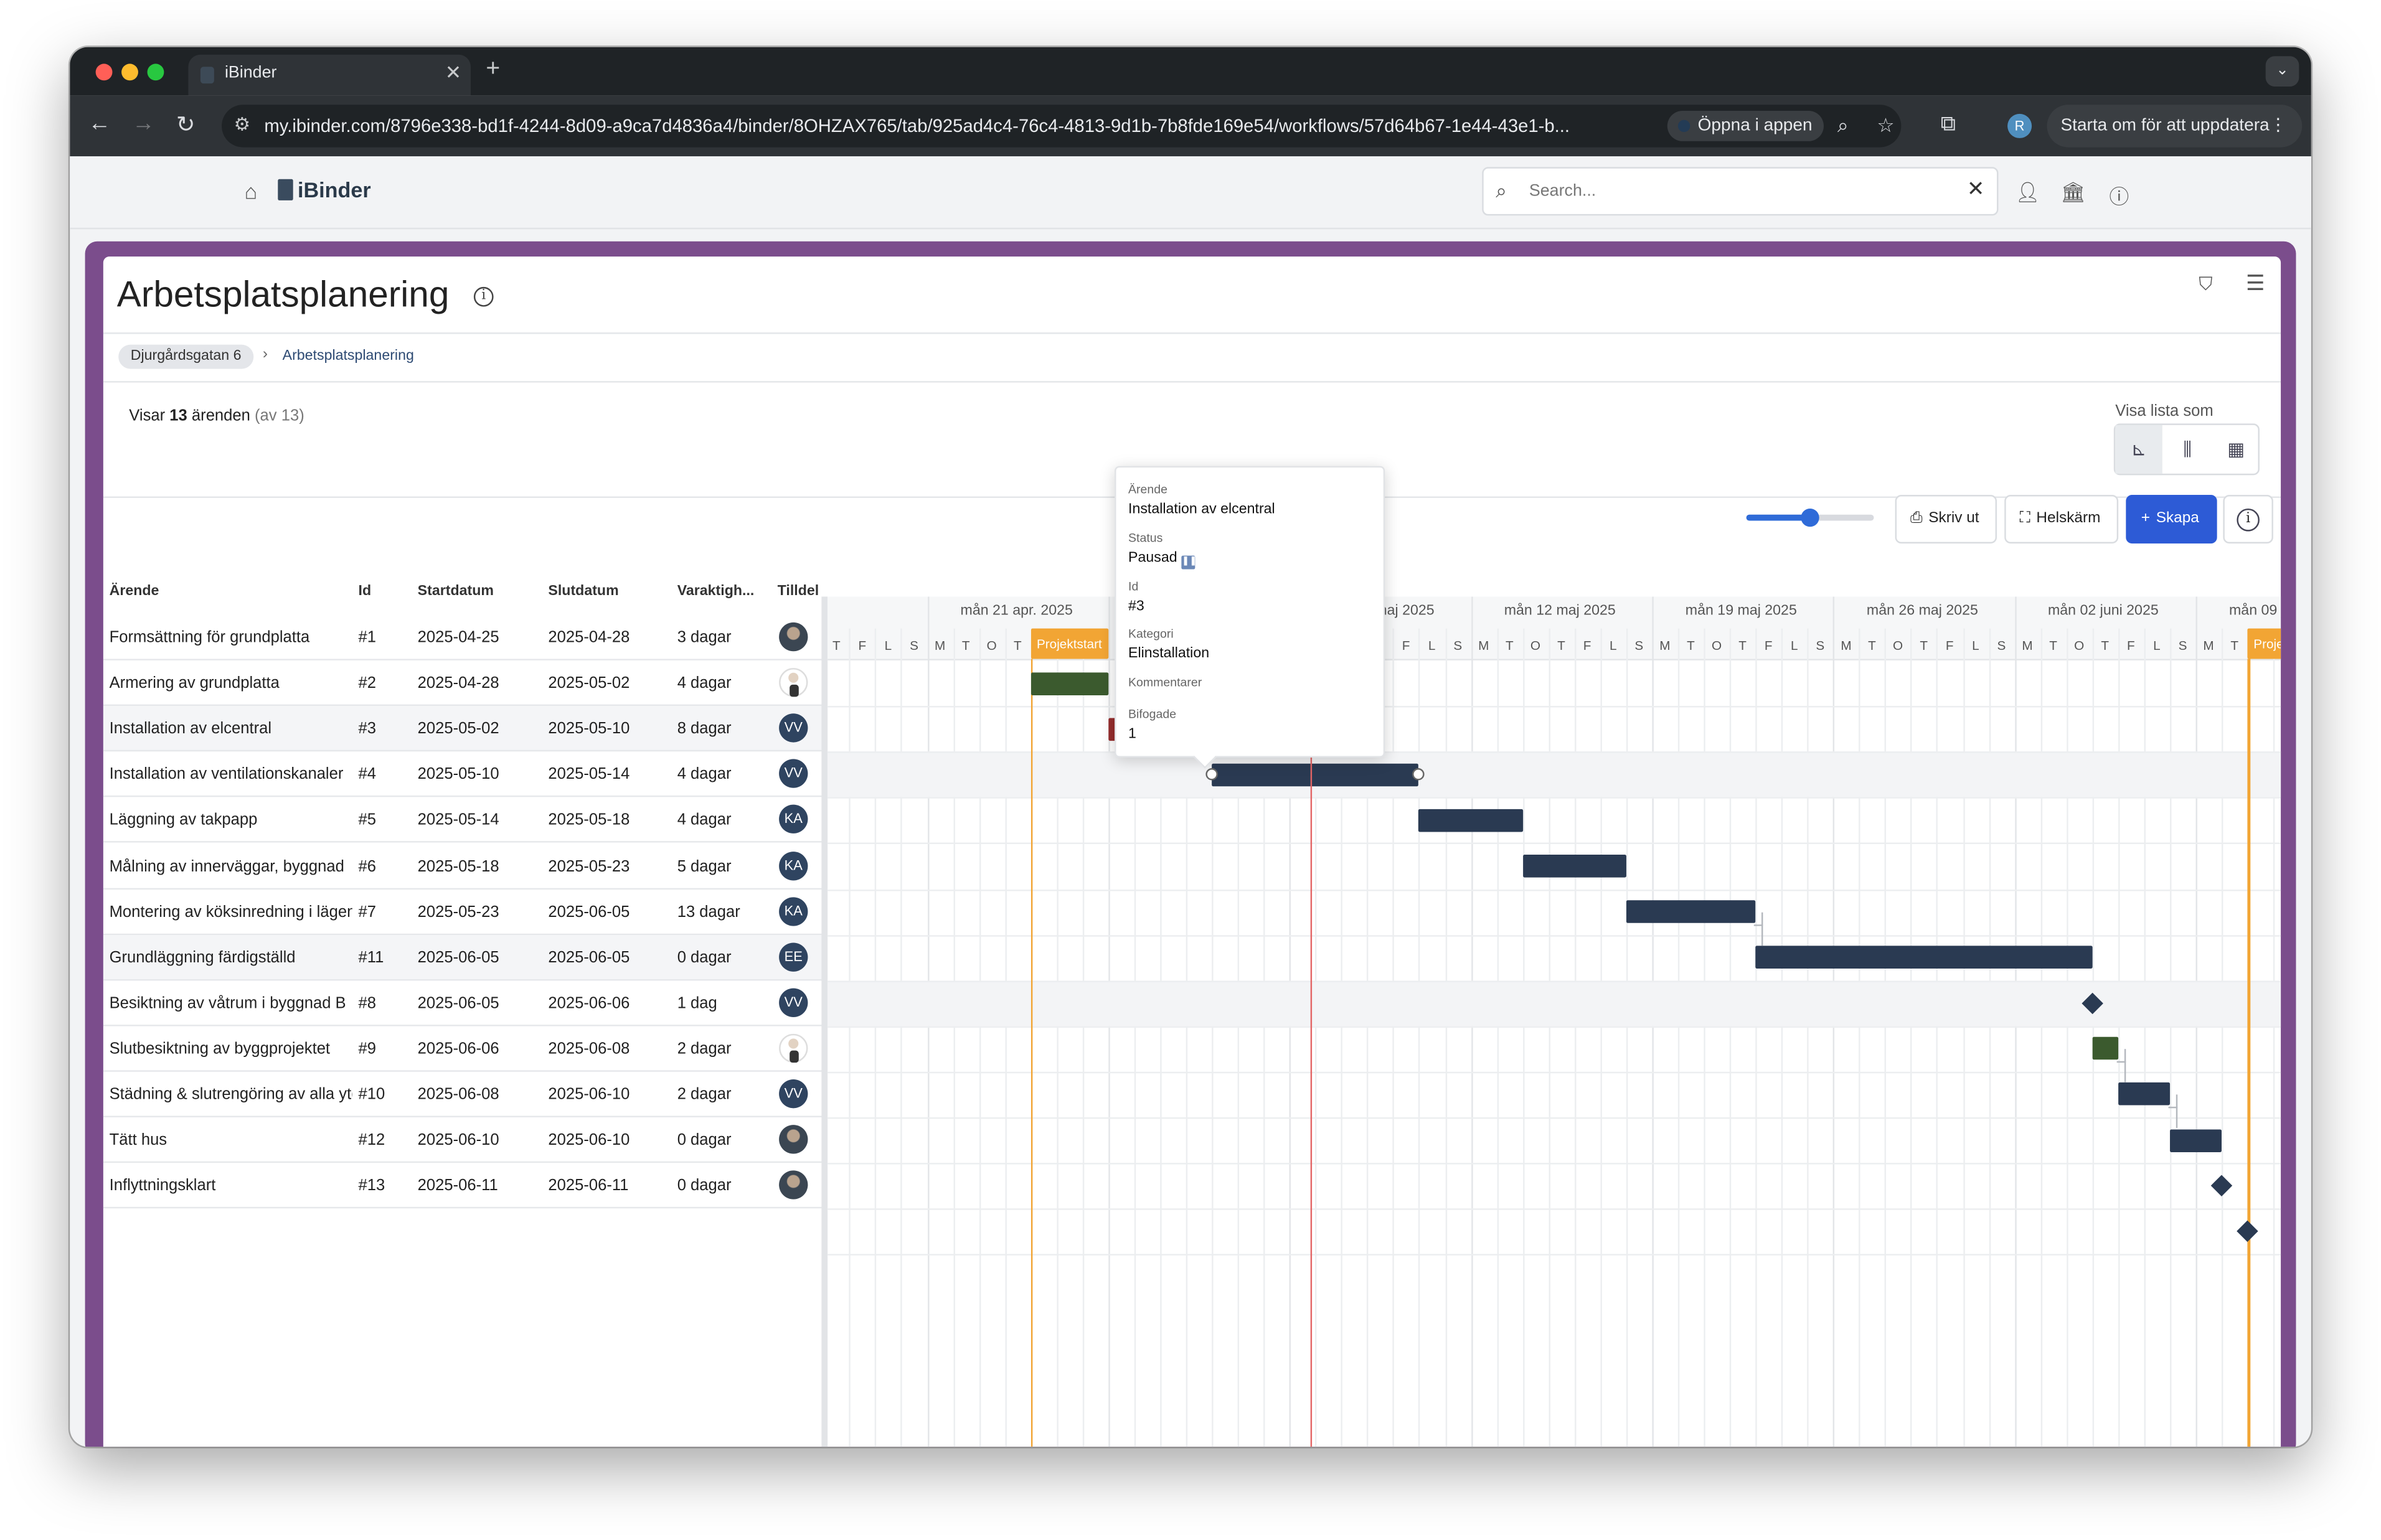 This screenshot has height=1540, width=2381. Describe the element at coordinates (155, 72) in the screenshot. I see `maximize-window-button` at that location.